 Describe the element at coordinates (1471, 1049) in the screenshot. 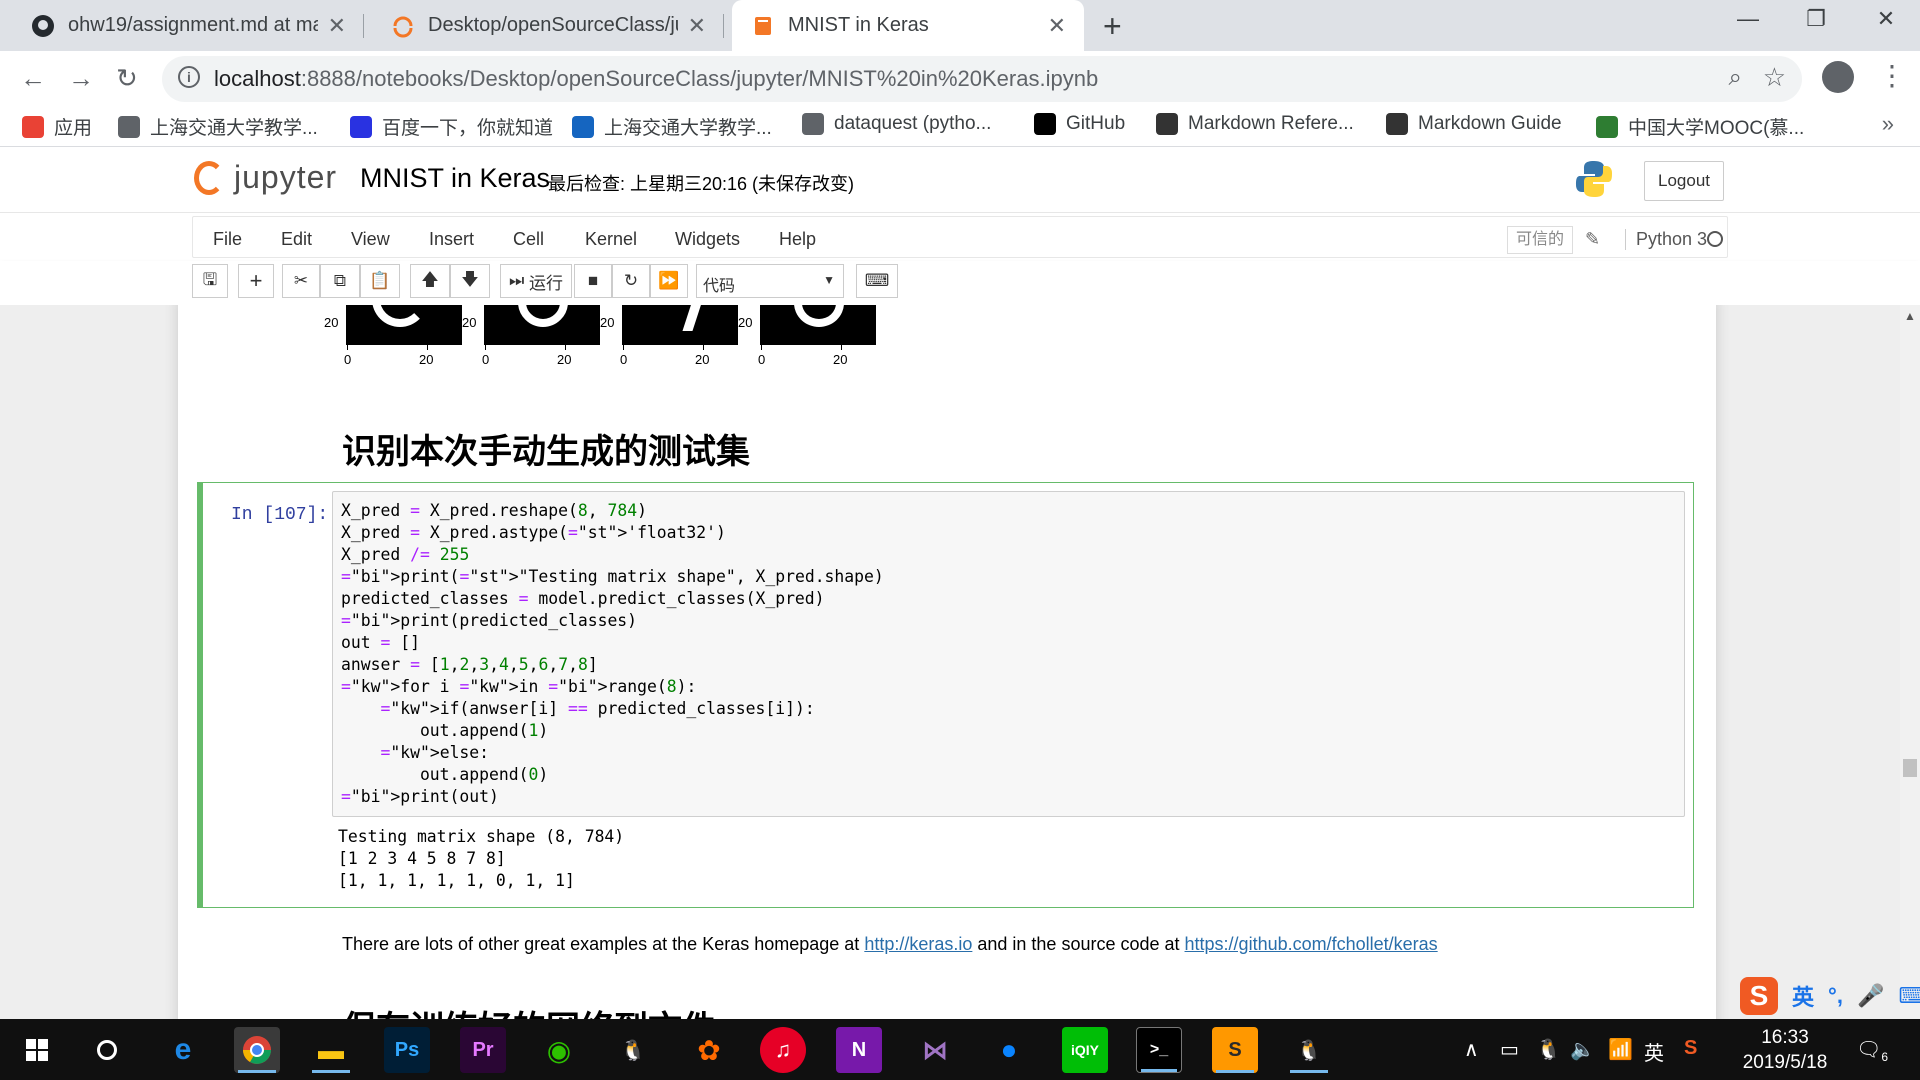

I see `tray-expand-icon: ∧` at that location.